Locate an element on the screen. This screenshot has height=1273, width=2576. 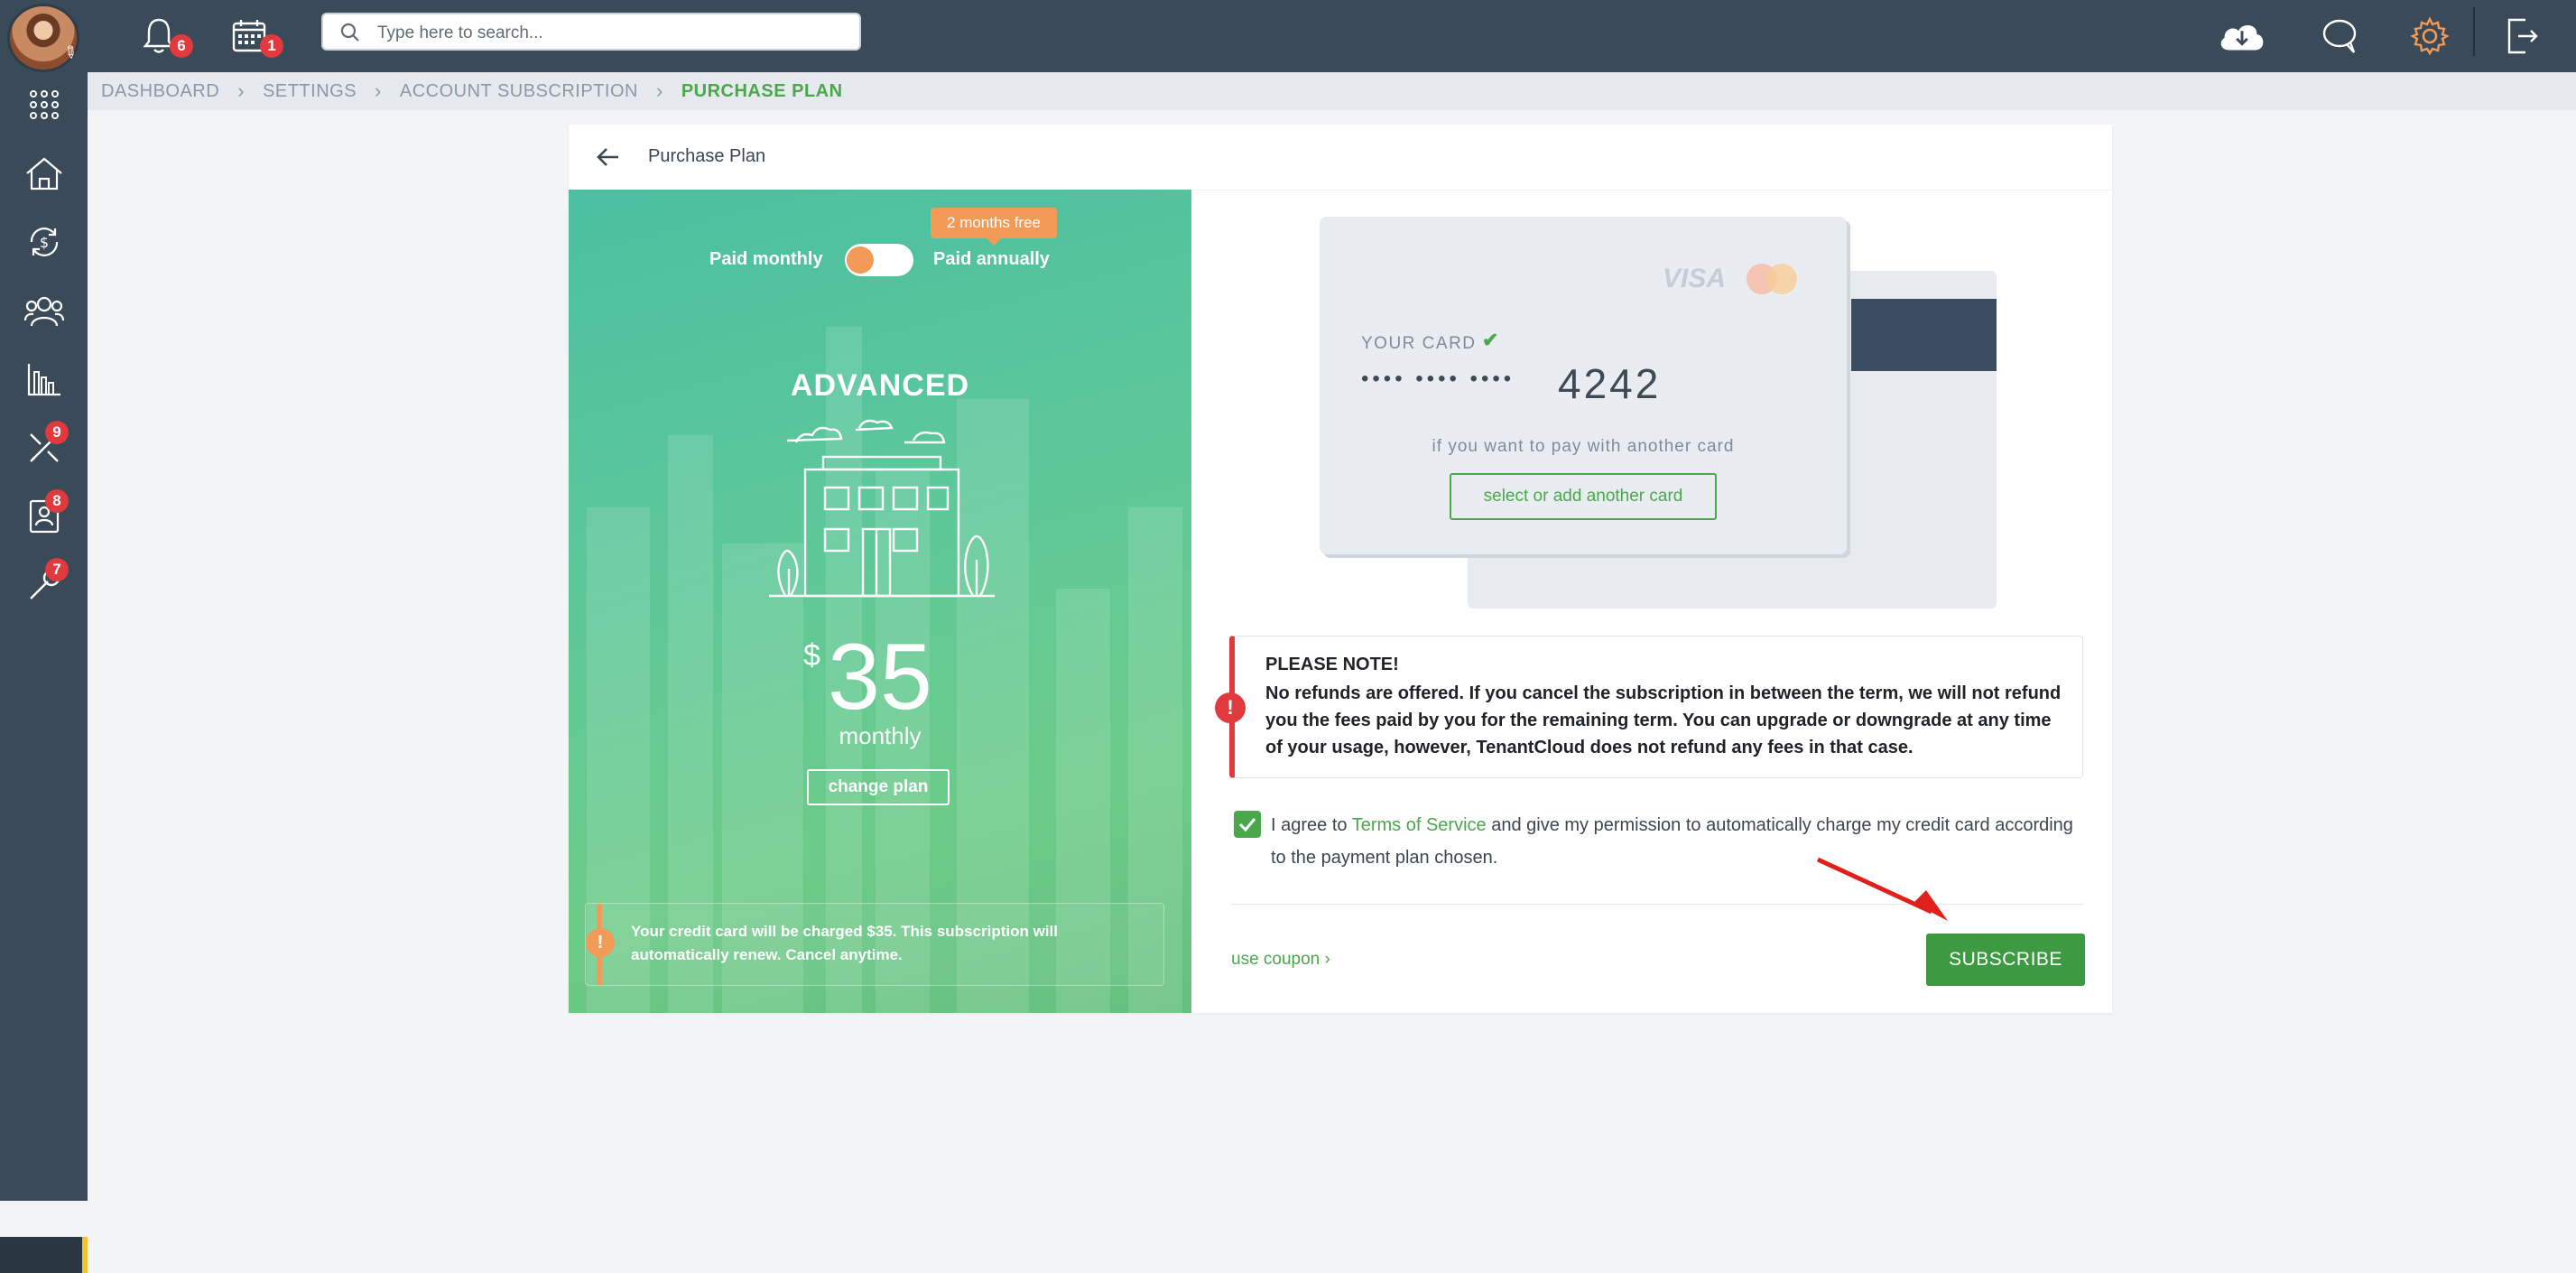
masked-card-number: •••• •••• •••• is located at coordinates (1438, 379).